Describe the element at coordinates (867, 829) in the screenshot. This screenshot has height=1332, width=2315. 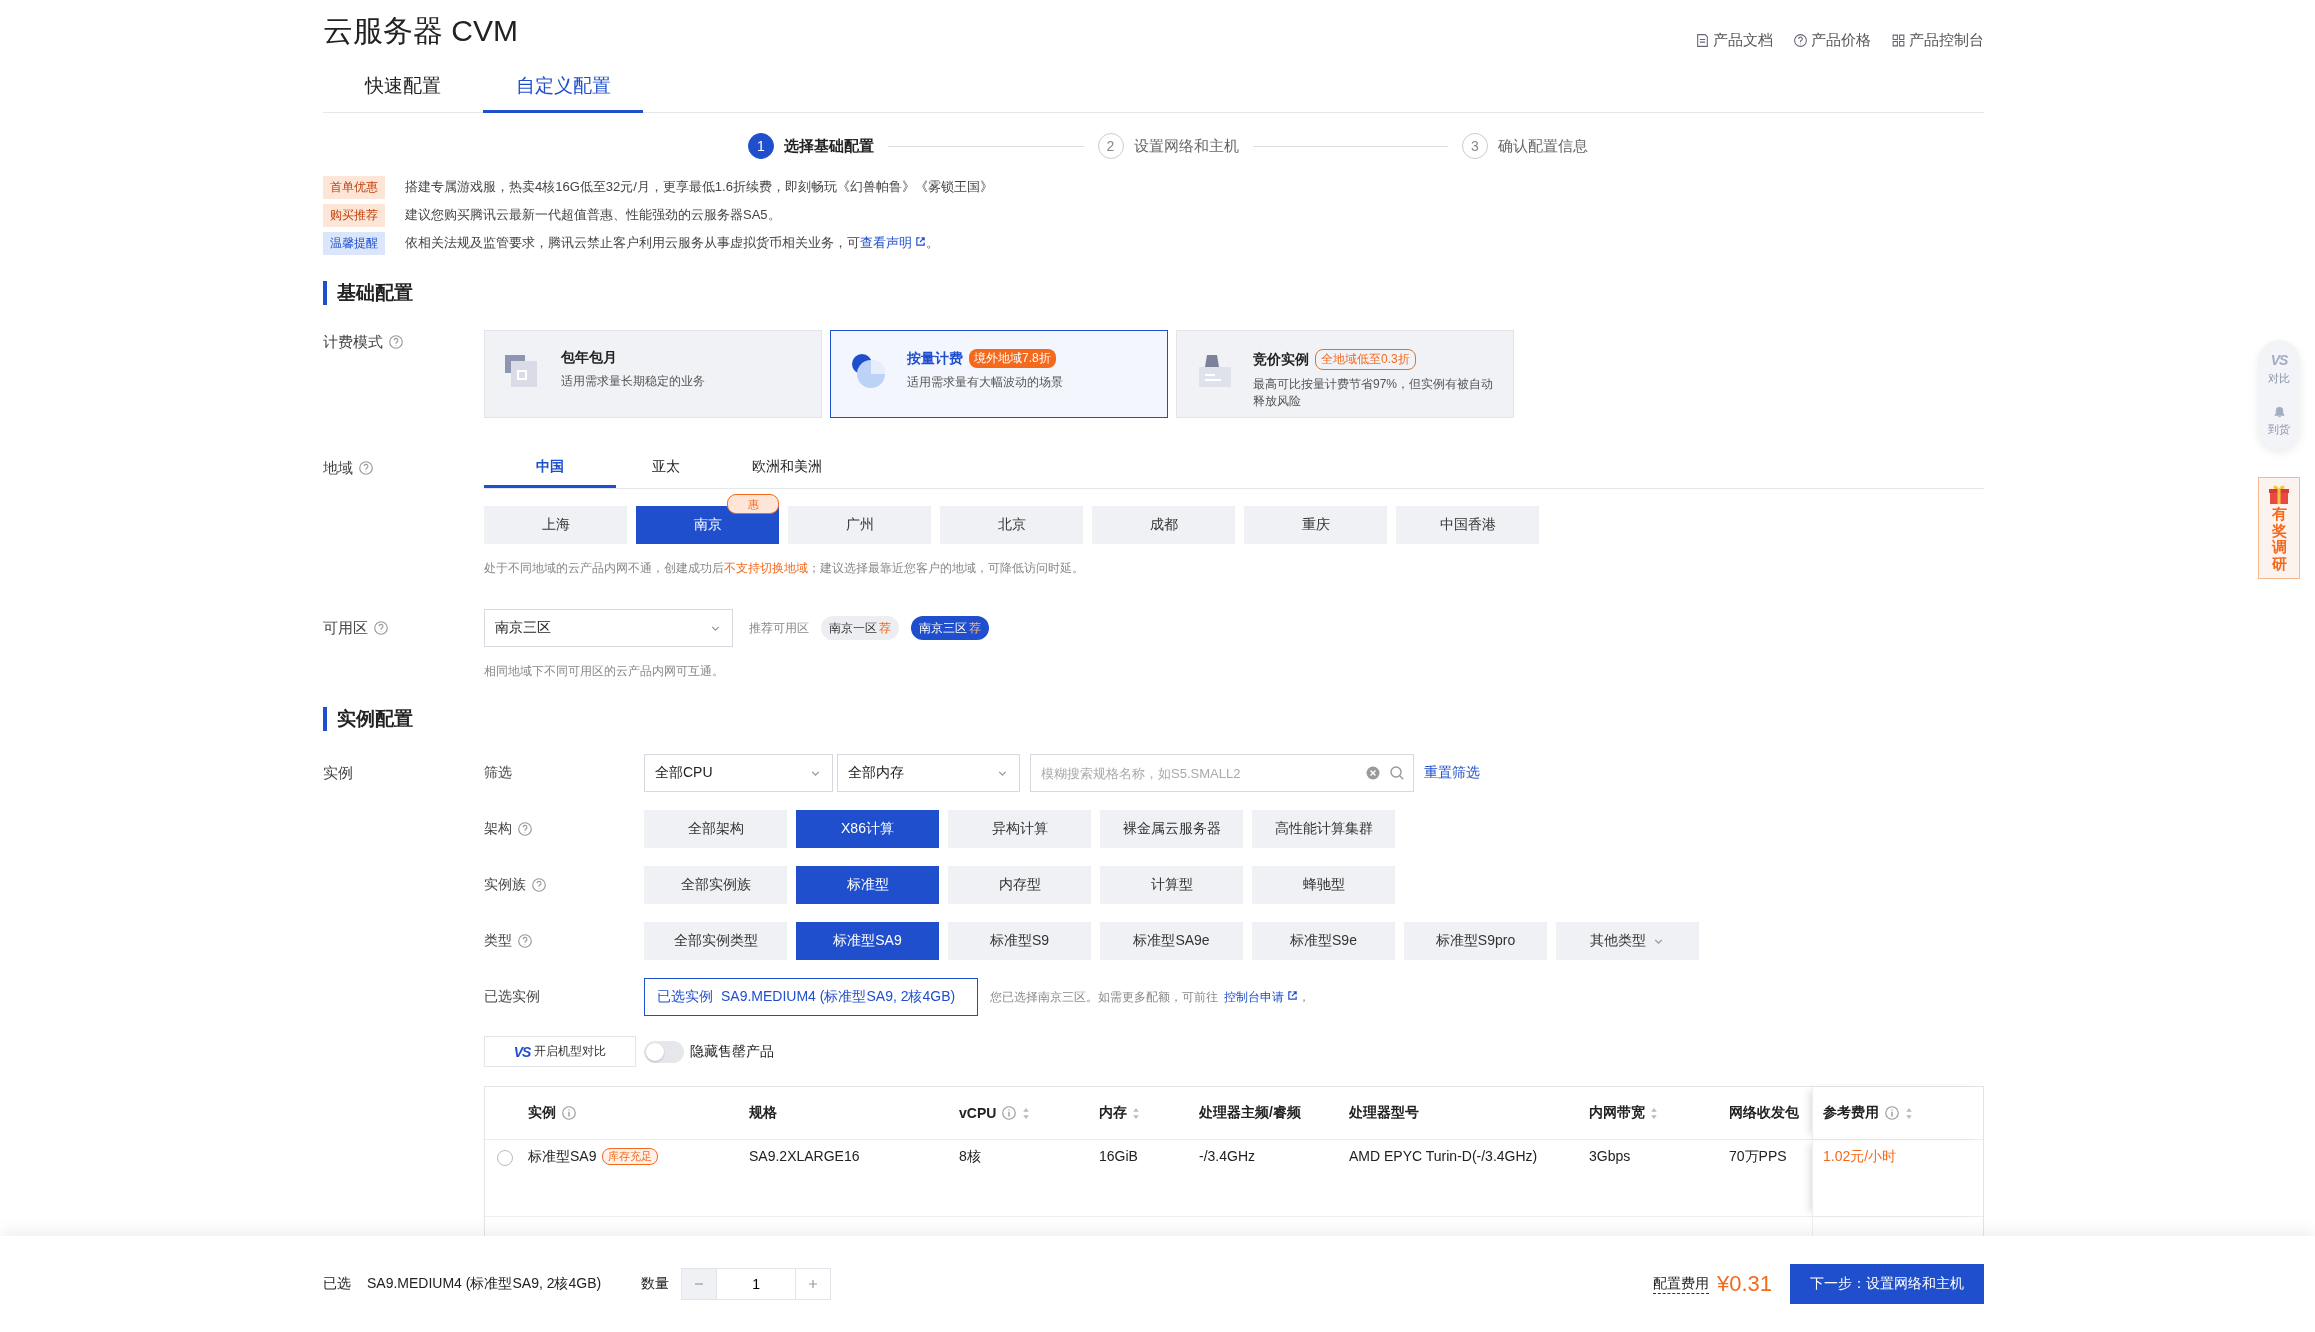
I see `filter-option: X86计算` at that location.